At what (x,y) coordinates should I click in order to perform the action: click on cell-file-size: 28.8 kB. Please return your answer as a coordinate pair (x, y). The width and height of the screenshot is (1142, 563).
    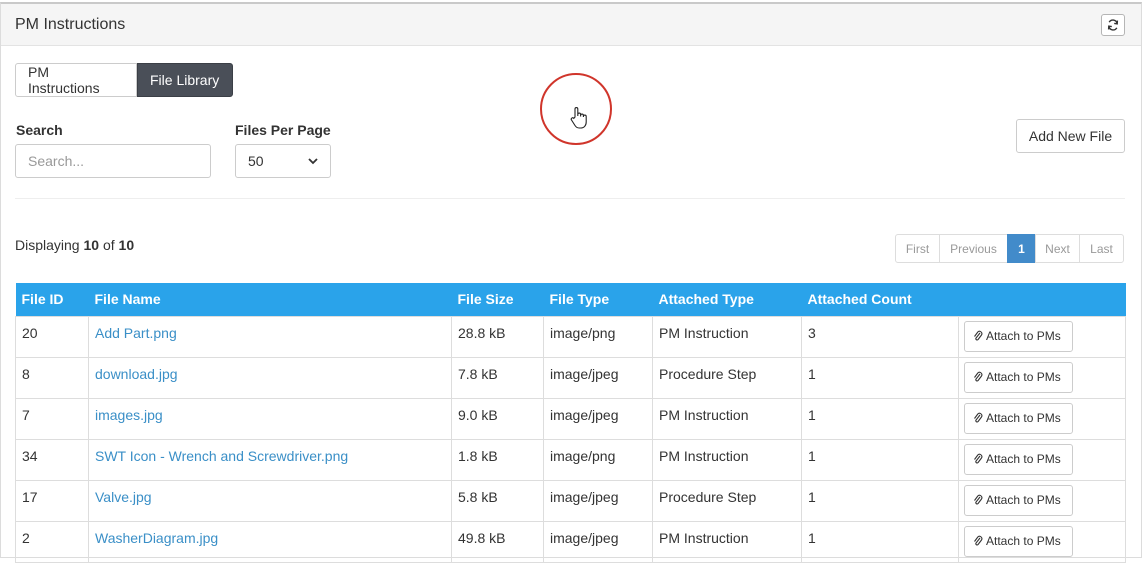
    Looking at the image, I should click on (497, 336).